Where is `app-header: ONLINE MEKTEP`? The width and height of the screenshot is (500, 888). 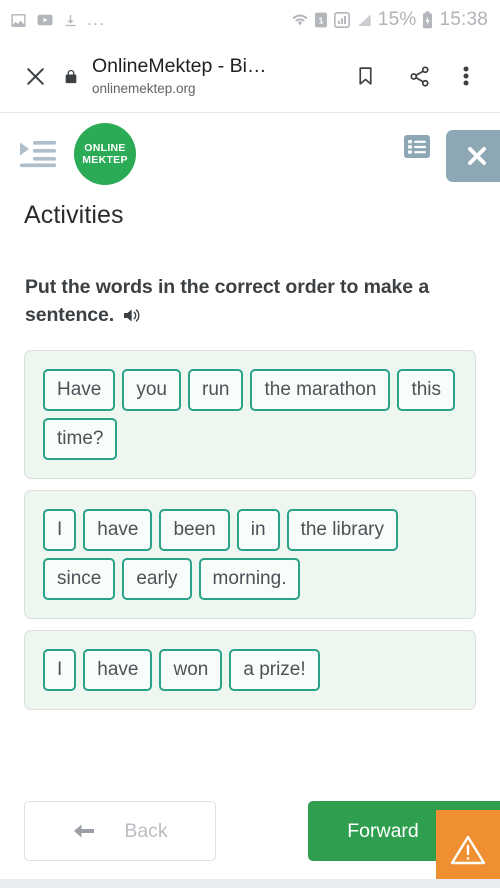
app-header: ONLINE MEKTEP is located at coordinates (250, 154).